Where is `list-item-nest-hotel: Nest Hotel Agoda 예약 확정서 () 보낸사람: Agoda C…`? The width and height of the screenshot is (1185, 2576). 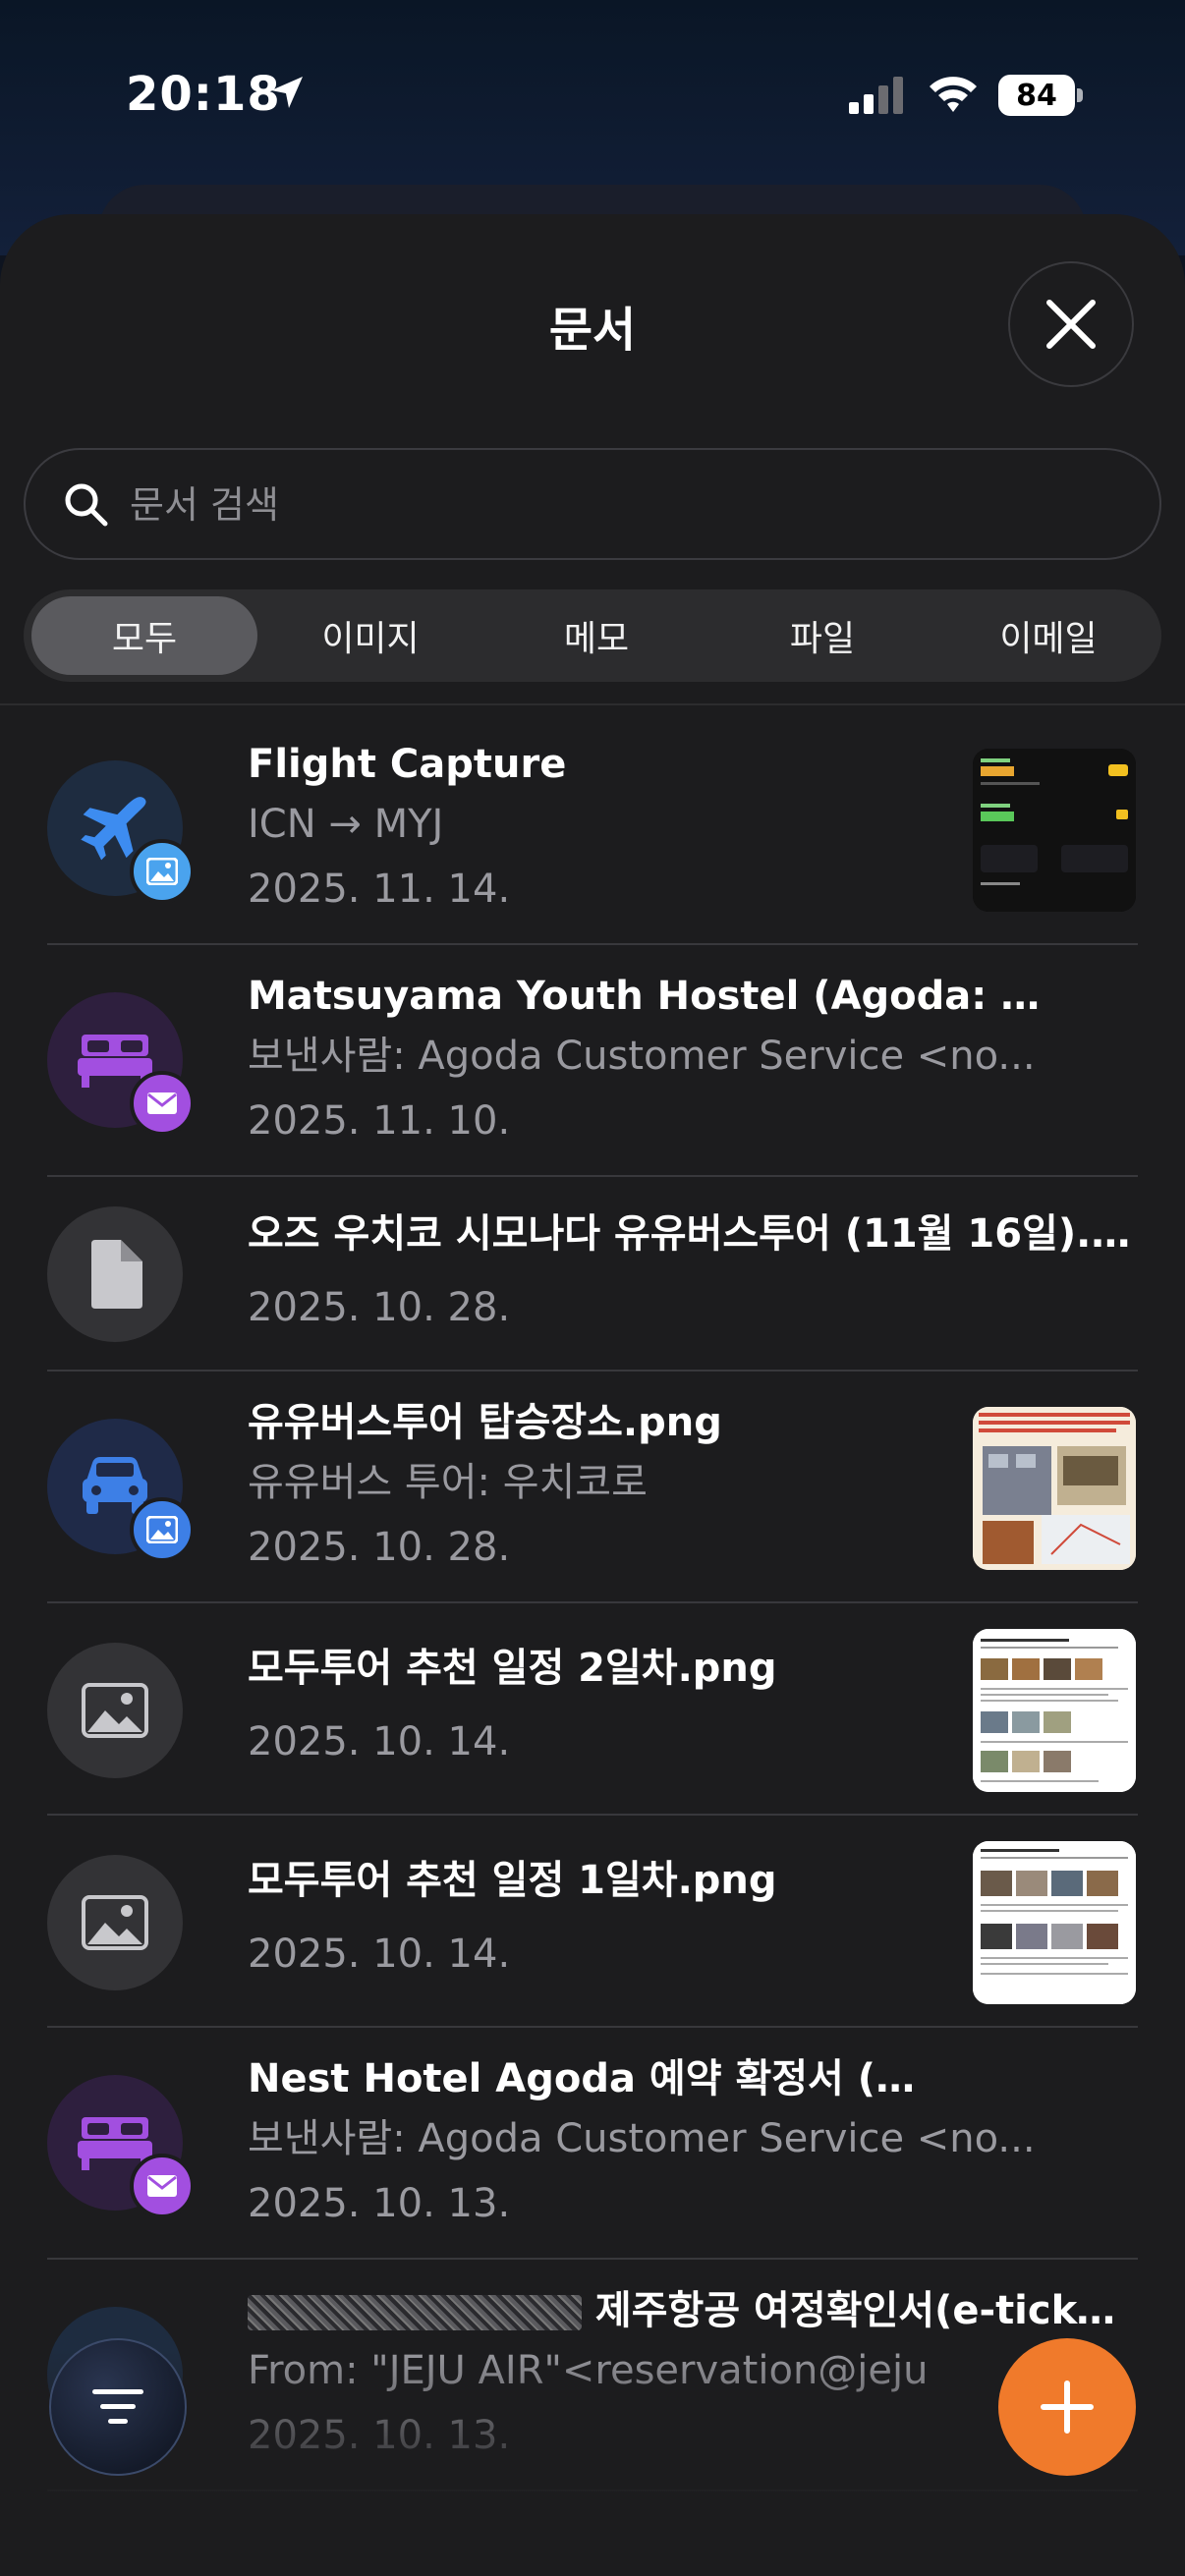
list-item-nest-hotel: Nest Hotel Agoda 예약 확정서 () 보낸사람: Agoda C… is located at coordinates (592, 2144).